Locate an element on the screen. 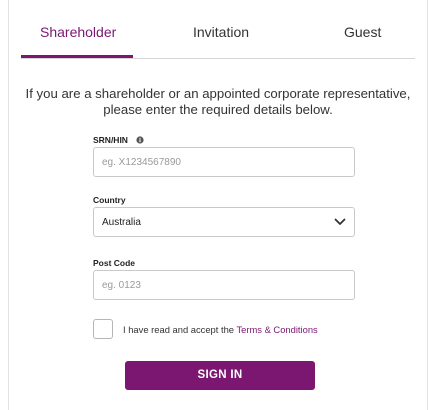 The image size is (435, 410). tab-invitation: Invitation is located at coordinates (221, 32).